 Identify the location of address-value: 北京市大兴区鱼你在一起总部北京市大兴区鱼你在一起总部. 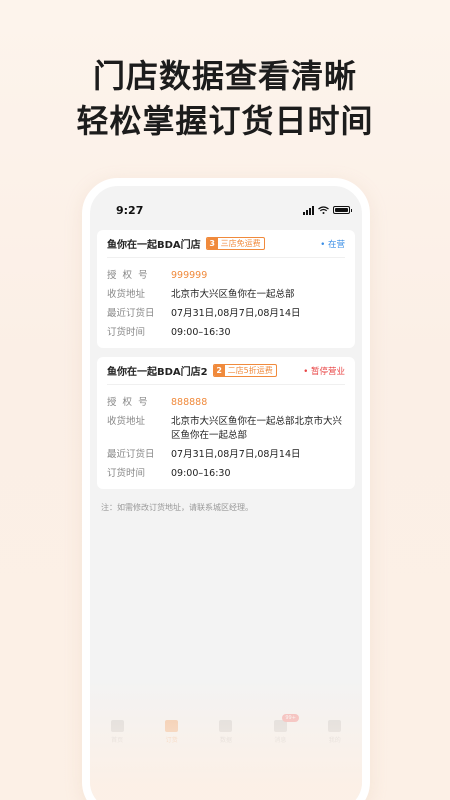
(257, 428).